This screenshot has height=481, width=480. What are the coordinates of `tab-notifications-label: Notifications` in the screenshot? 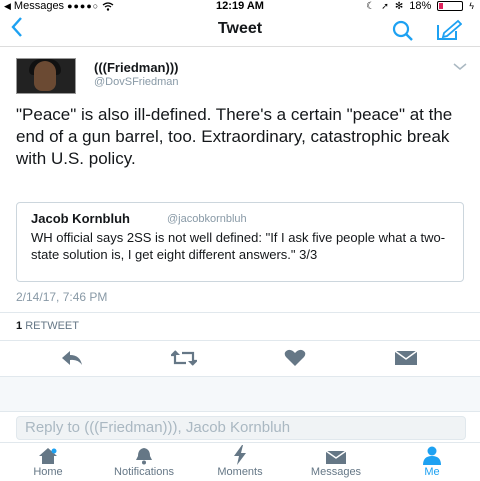 It's located at (144, 472).